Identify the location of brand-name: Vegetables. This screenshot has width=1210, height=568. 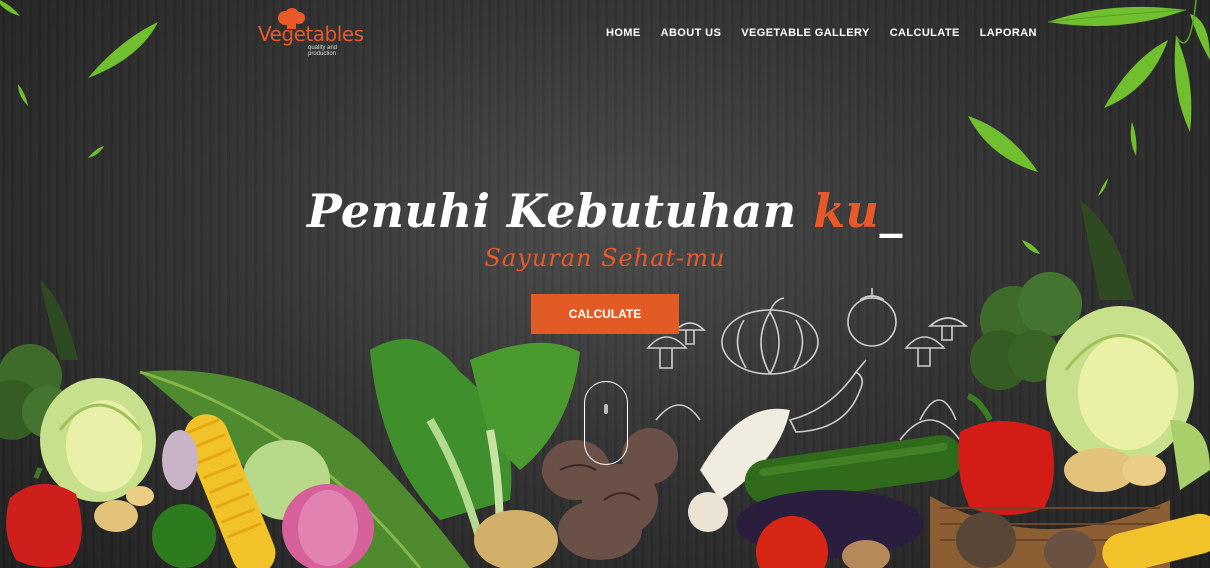
(311, 34).